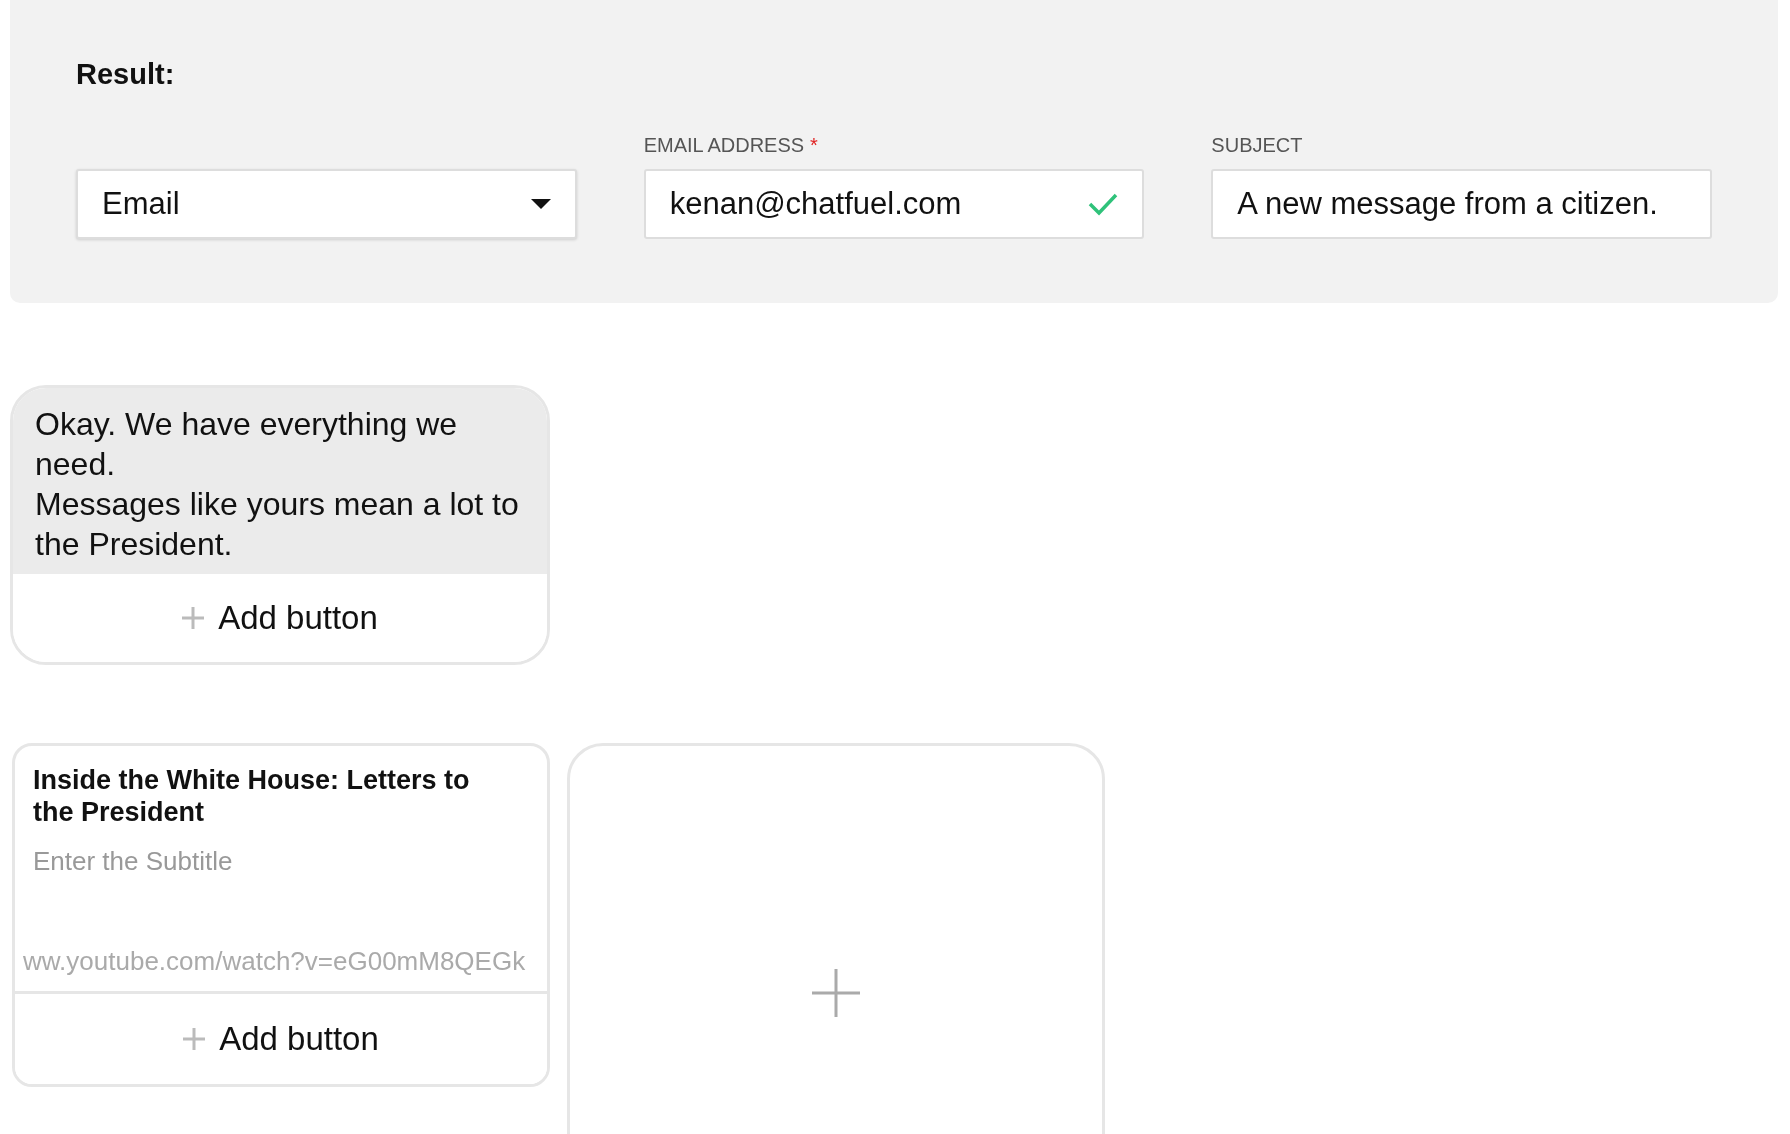 The image size is (1790, 1134). Describe the element at coordinates (126, 74) in the screenshot. I see `result-heading: Result:` at that location.